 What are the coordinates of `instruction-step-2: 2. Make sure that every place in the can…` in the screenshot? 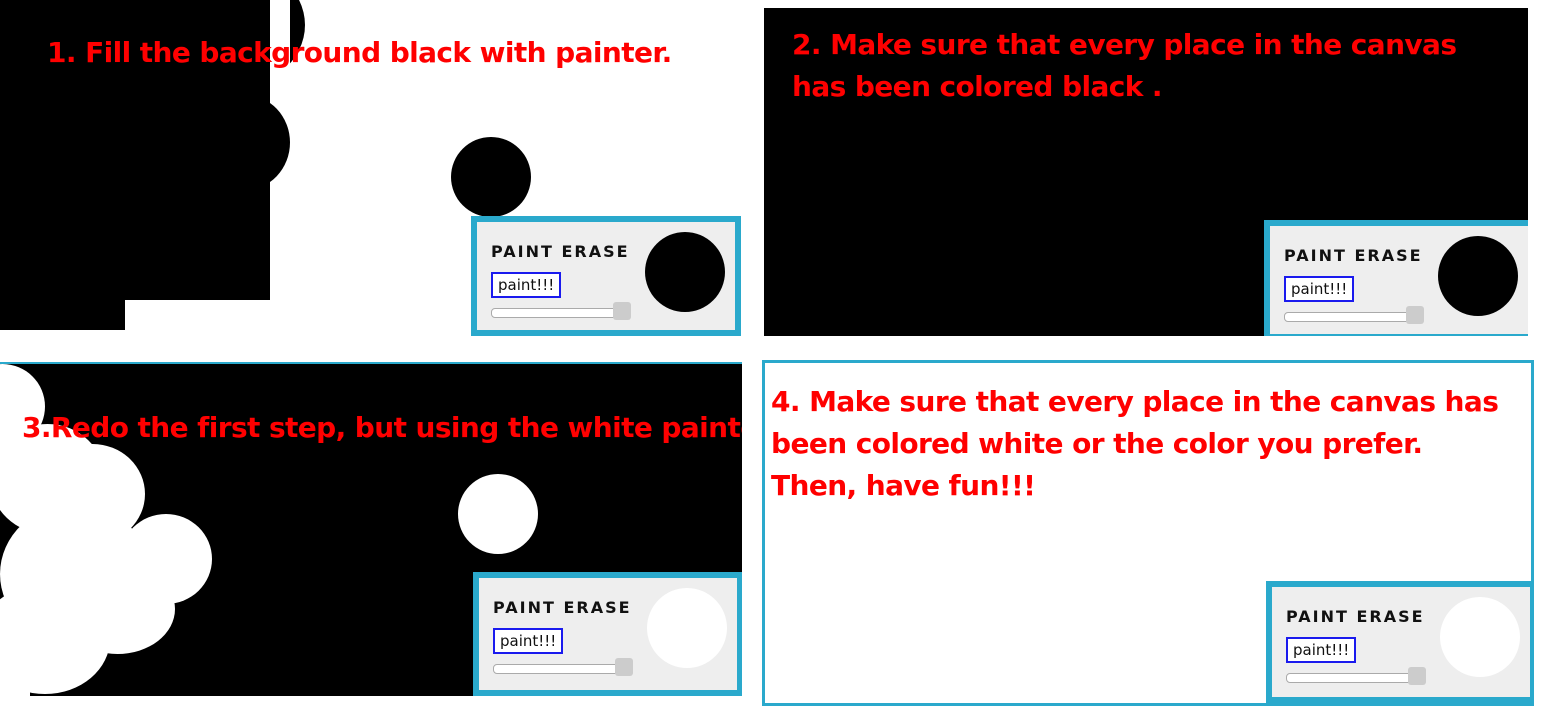 It's located at (1124, 65).